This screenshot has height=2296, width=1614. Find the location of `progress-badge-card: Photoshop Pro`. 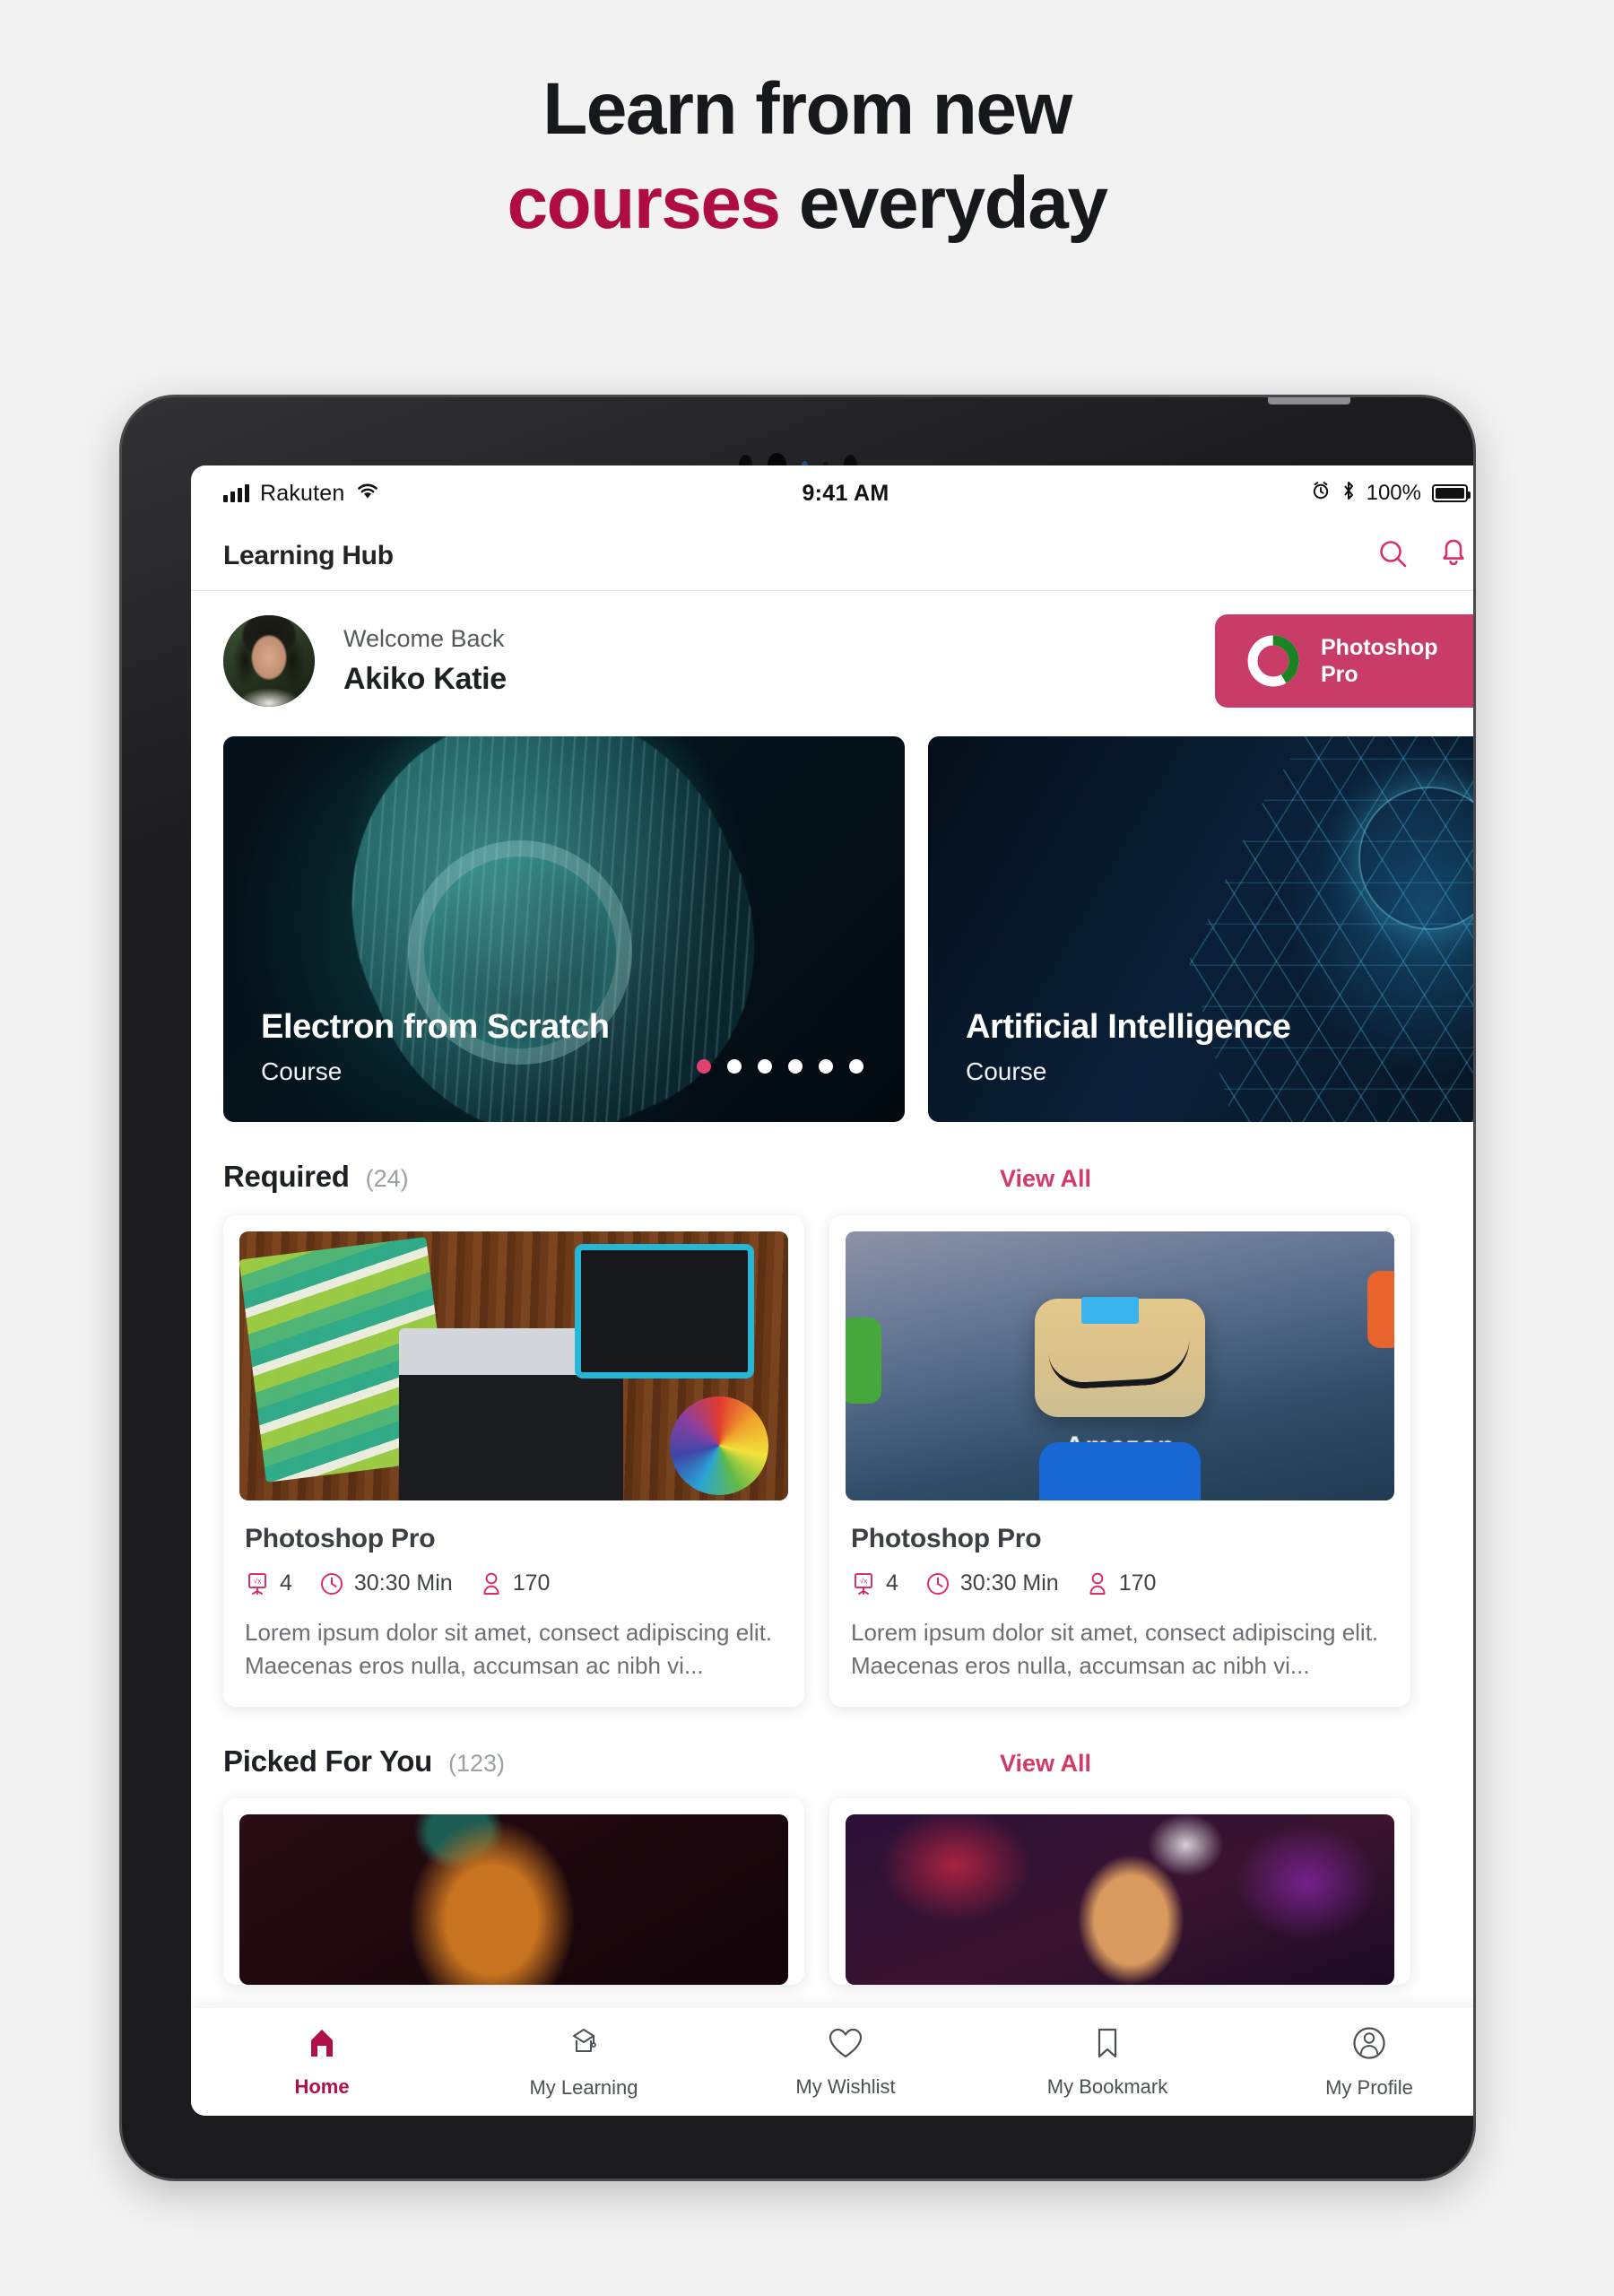

progress-badge-card: Photoshop Pro is located at coordinates (1344, 661).